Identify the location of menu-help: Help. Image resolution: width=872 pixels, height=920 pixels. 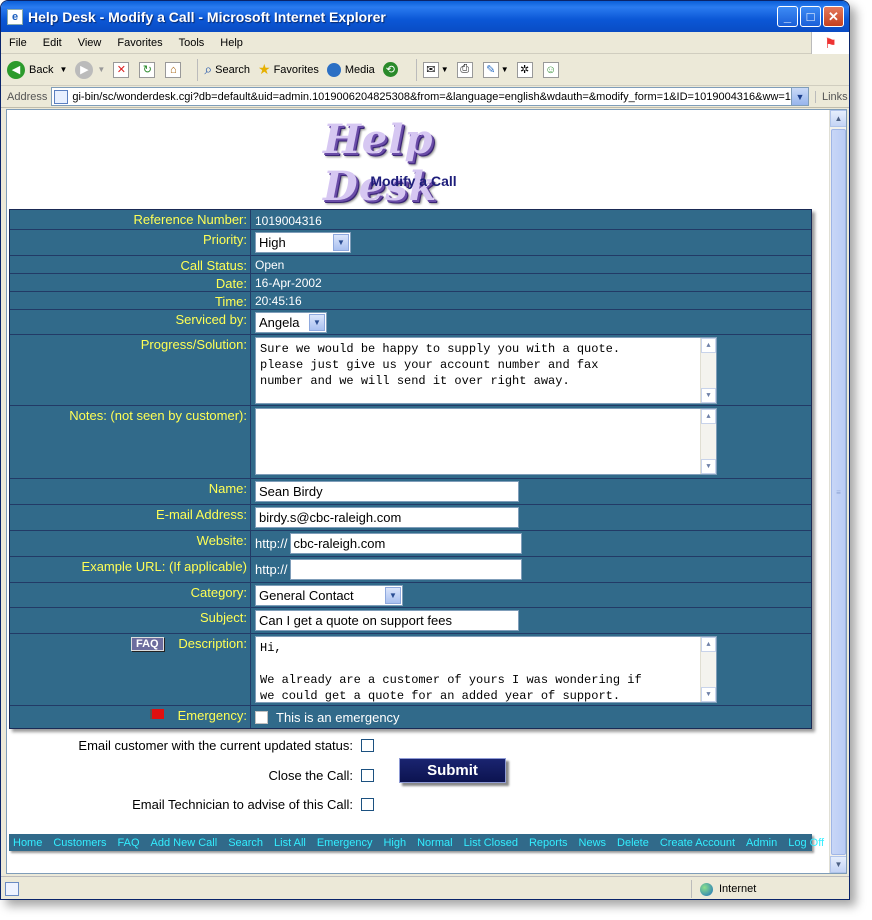
(231, 43).